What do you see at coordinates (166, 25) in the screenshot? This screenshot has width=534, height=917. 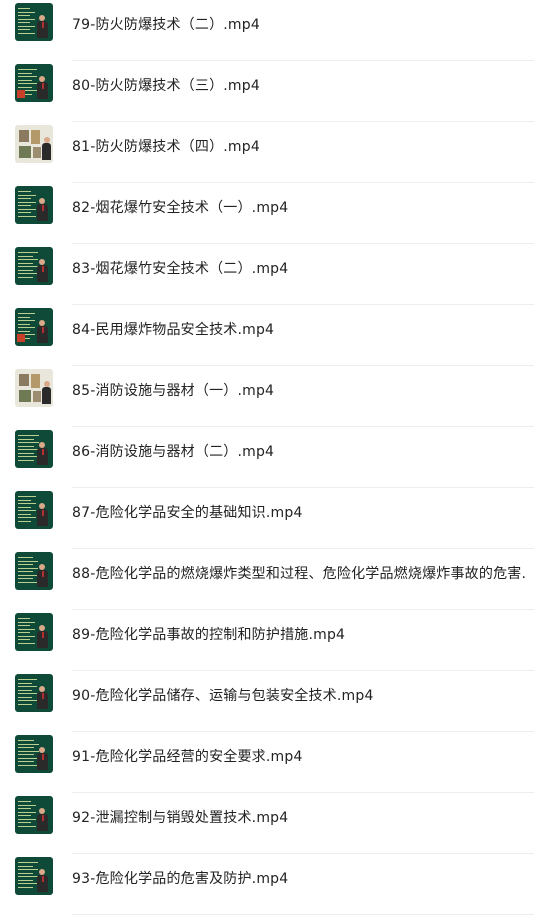 I see `file-name: 79-防火防爆技术（二）.mp4` at bounding box center [166, 25].